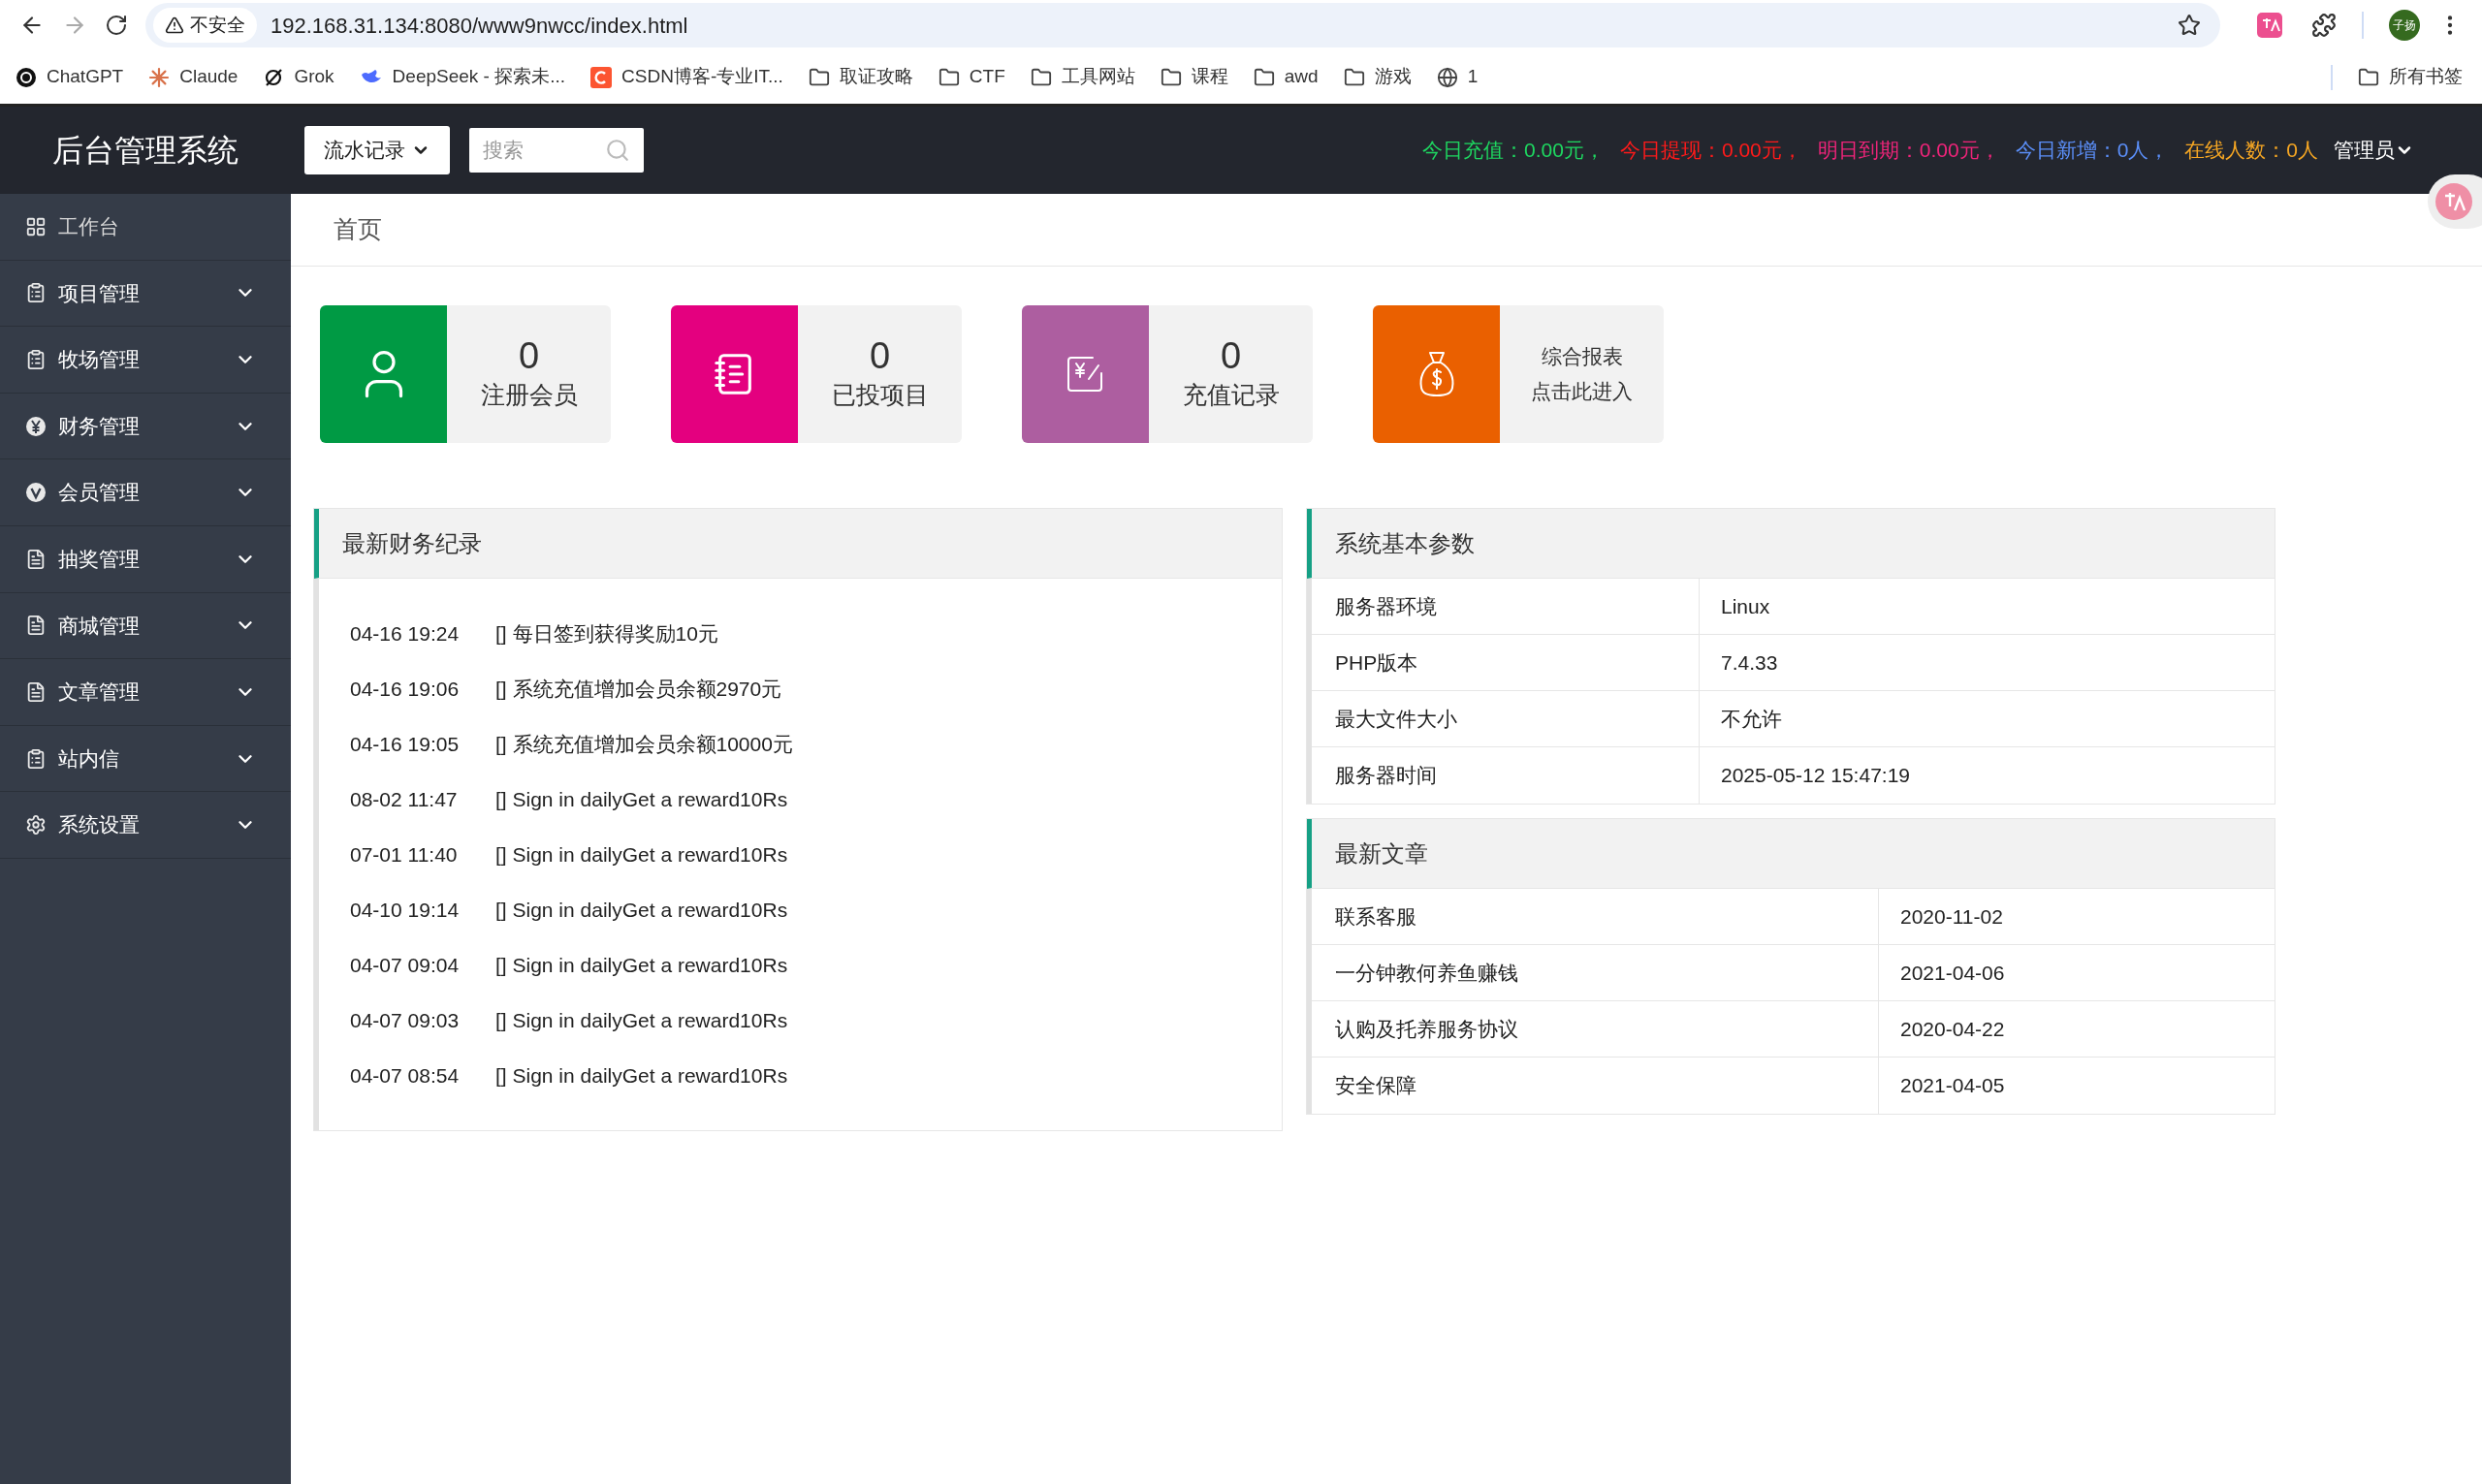 The width and height of the screenshot is (2482, 1484). Describe the element at coordinates (1194, 77) in the screenshot. I see `bookmark-item: 课程` at that location.